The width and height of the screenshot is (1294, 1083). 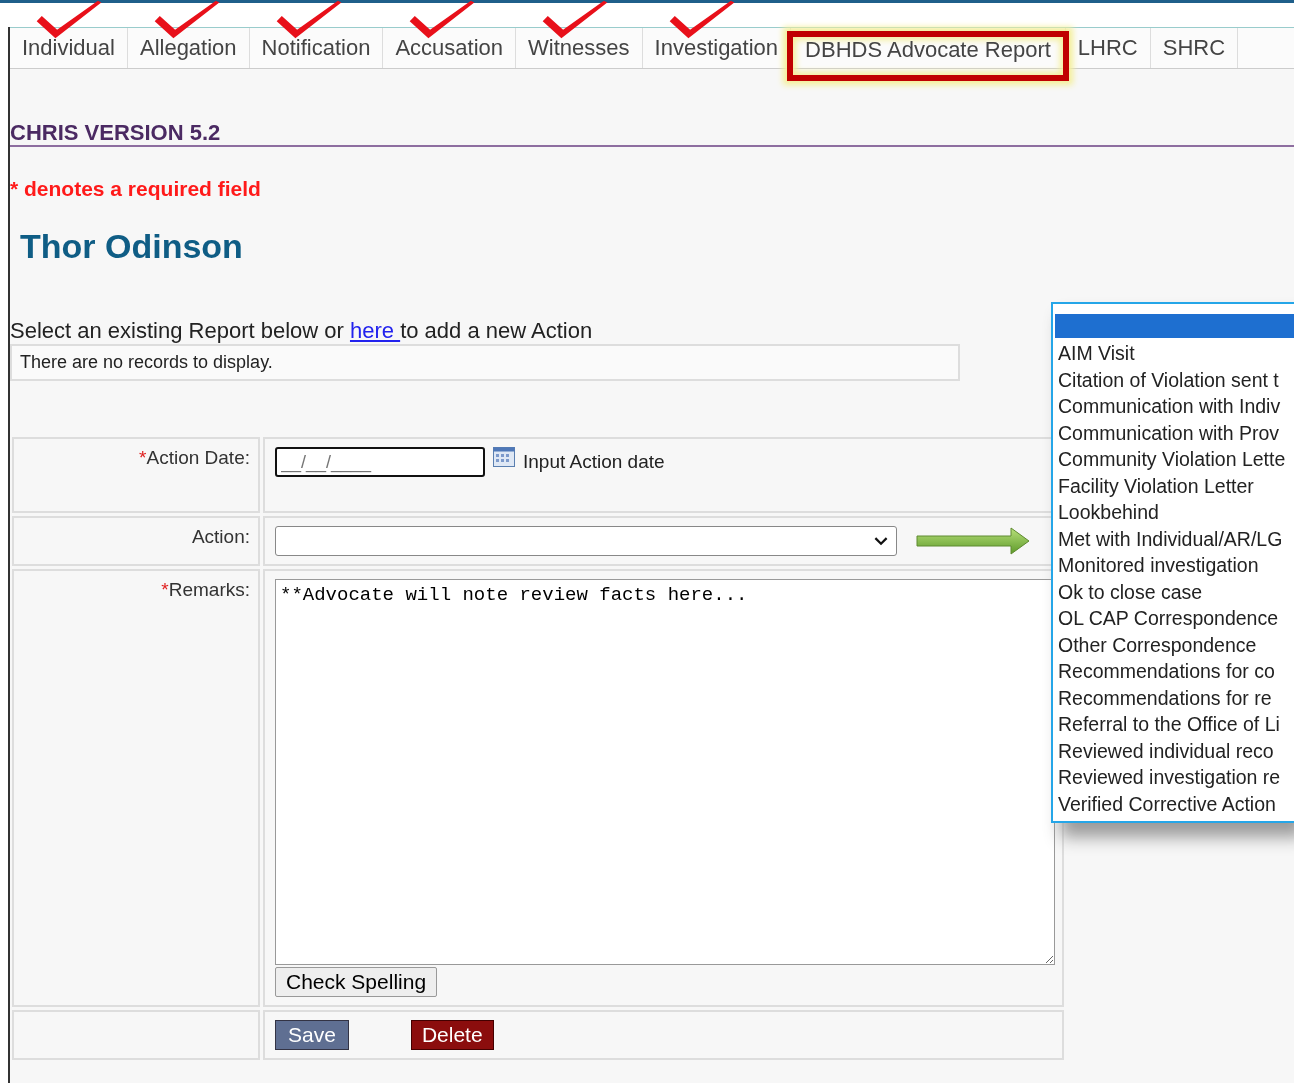 I want to click on empty-records-message: There are no records to display., so click(x=146, y=362).